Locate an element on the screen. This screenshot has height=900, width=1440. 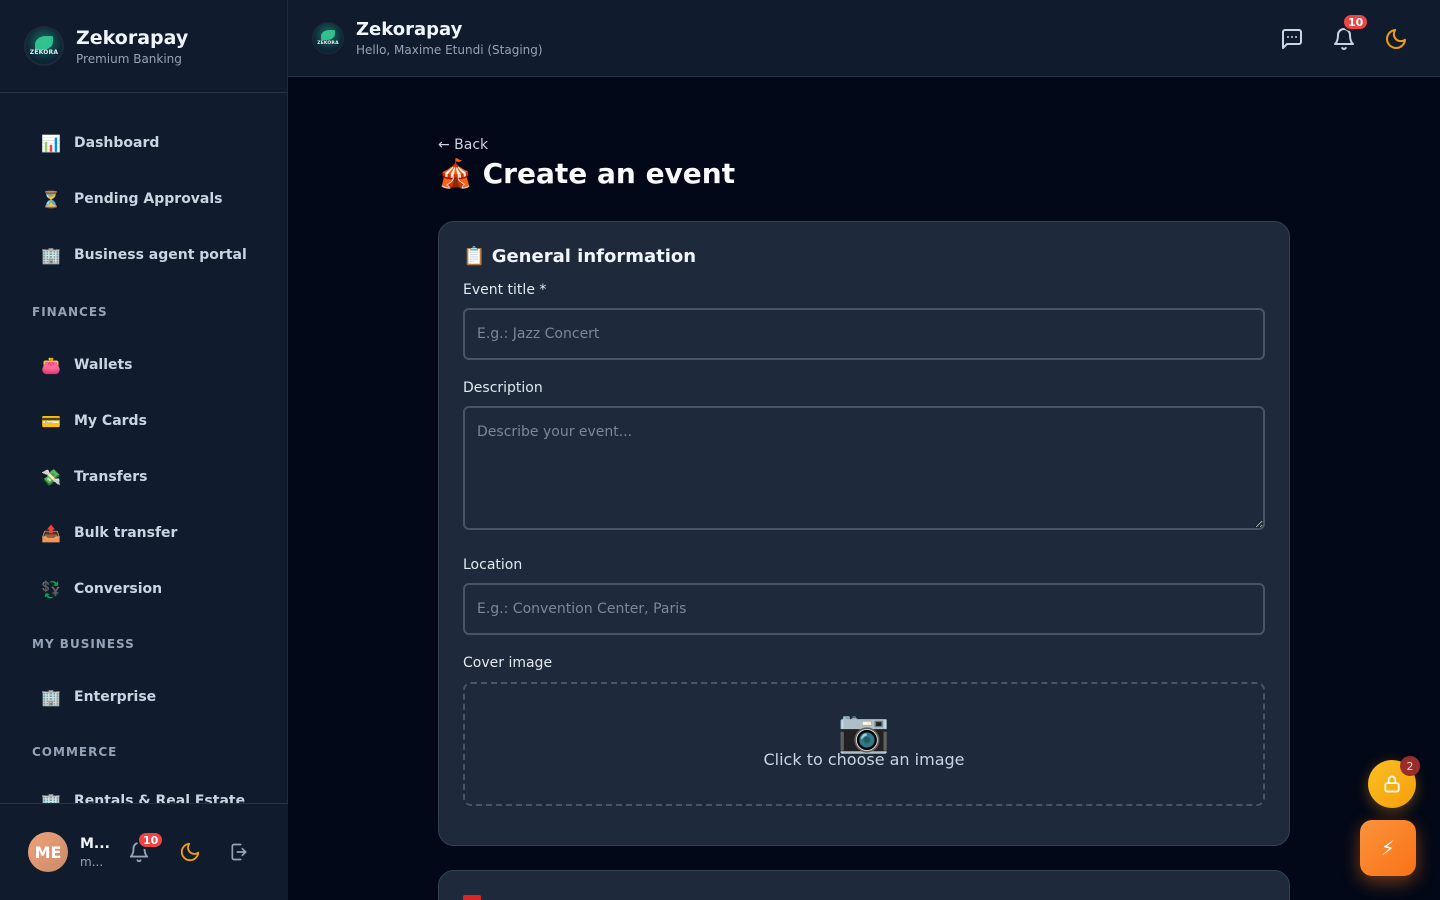
sidebar-item-wallets: 👛 Wallets is located at coordinates (144, 365).